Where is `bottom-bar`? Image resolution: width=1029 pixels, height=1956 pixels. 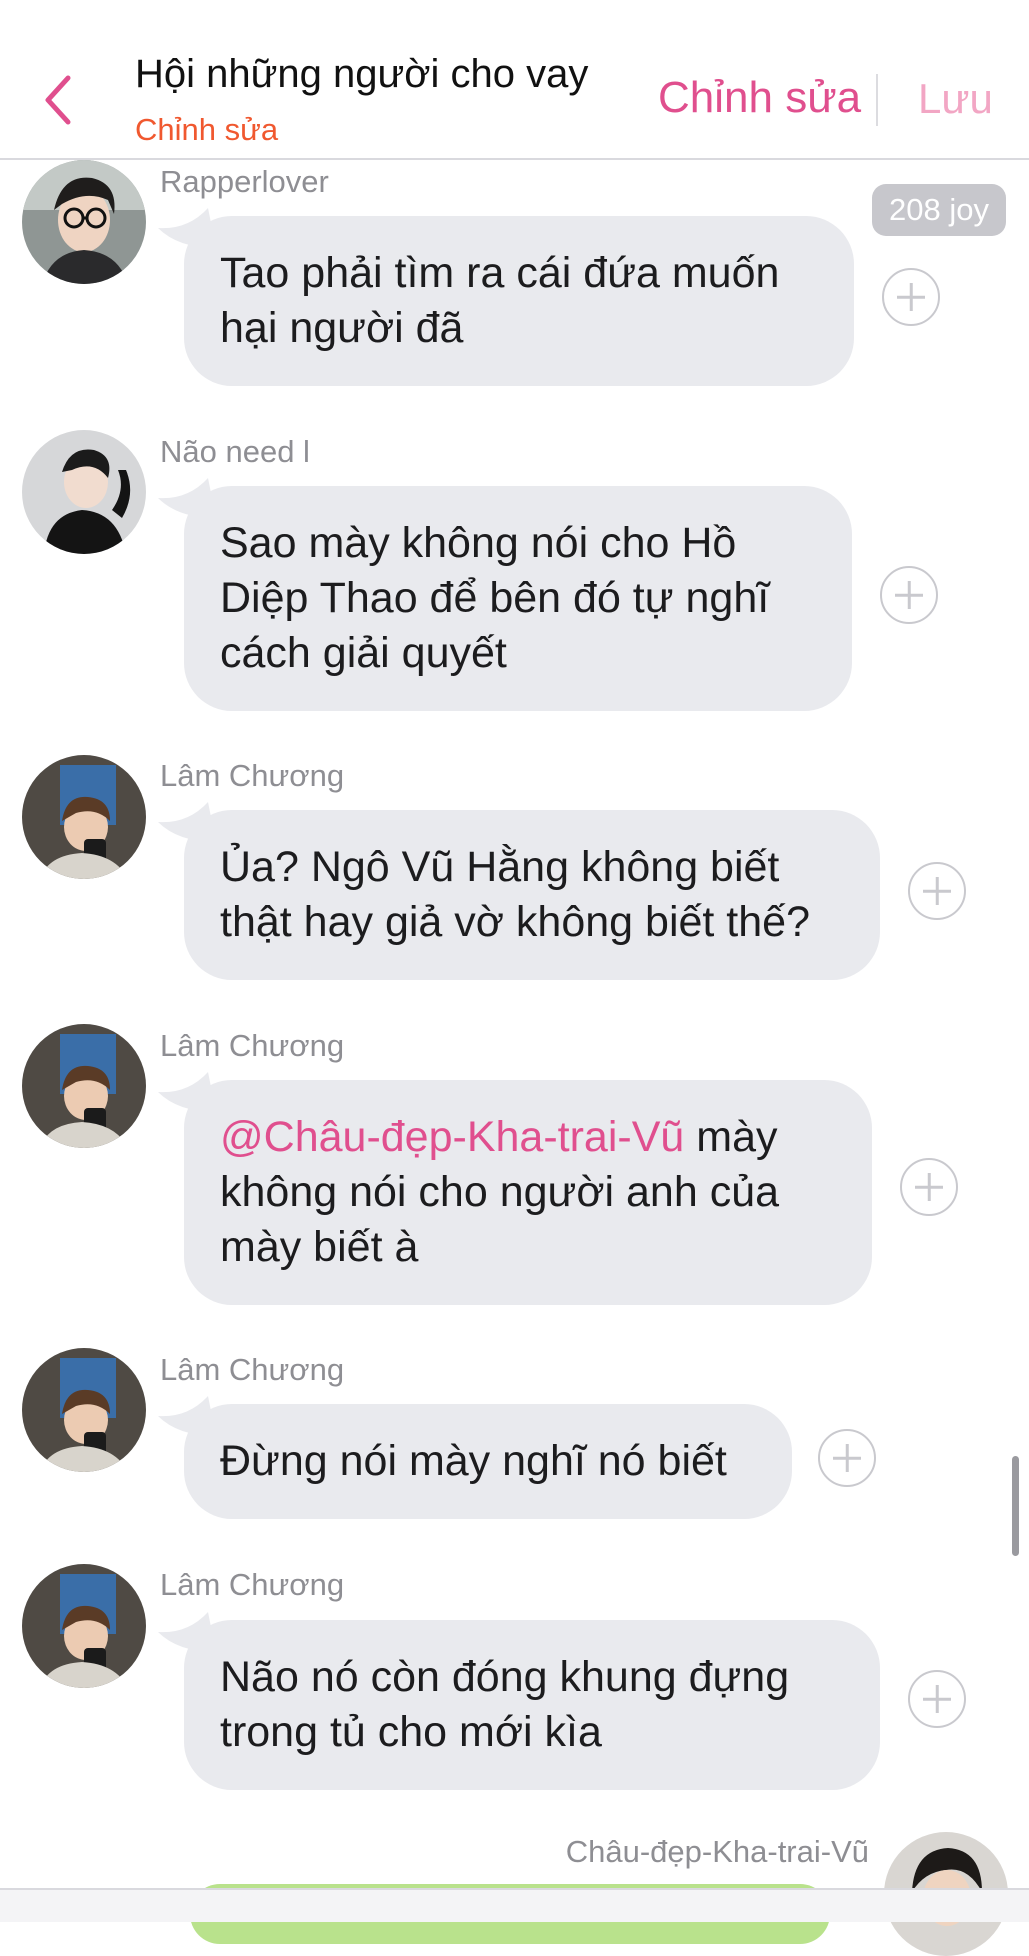 bottom-bar is located at coordinates (514, 1905).